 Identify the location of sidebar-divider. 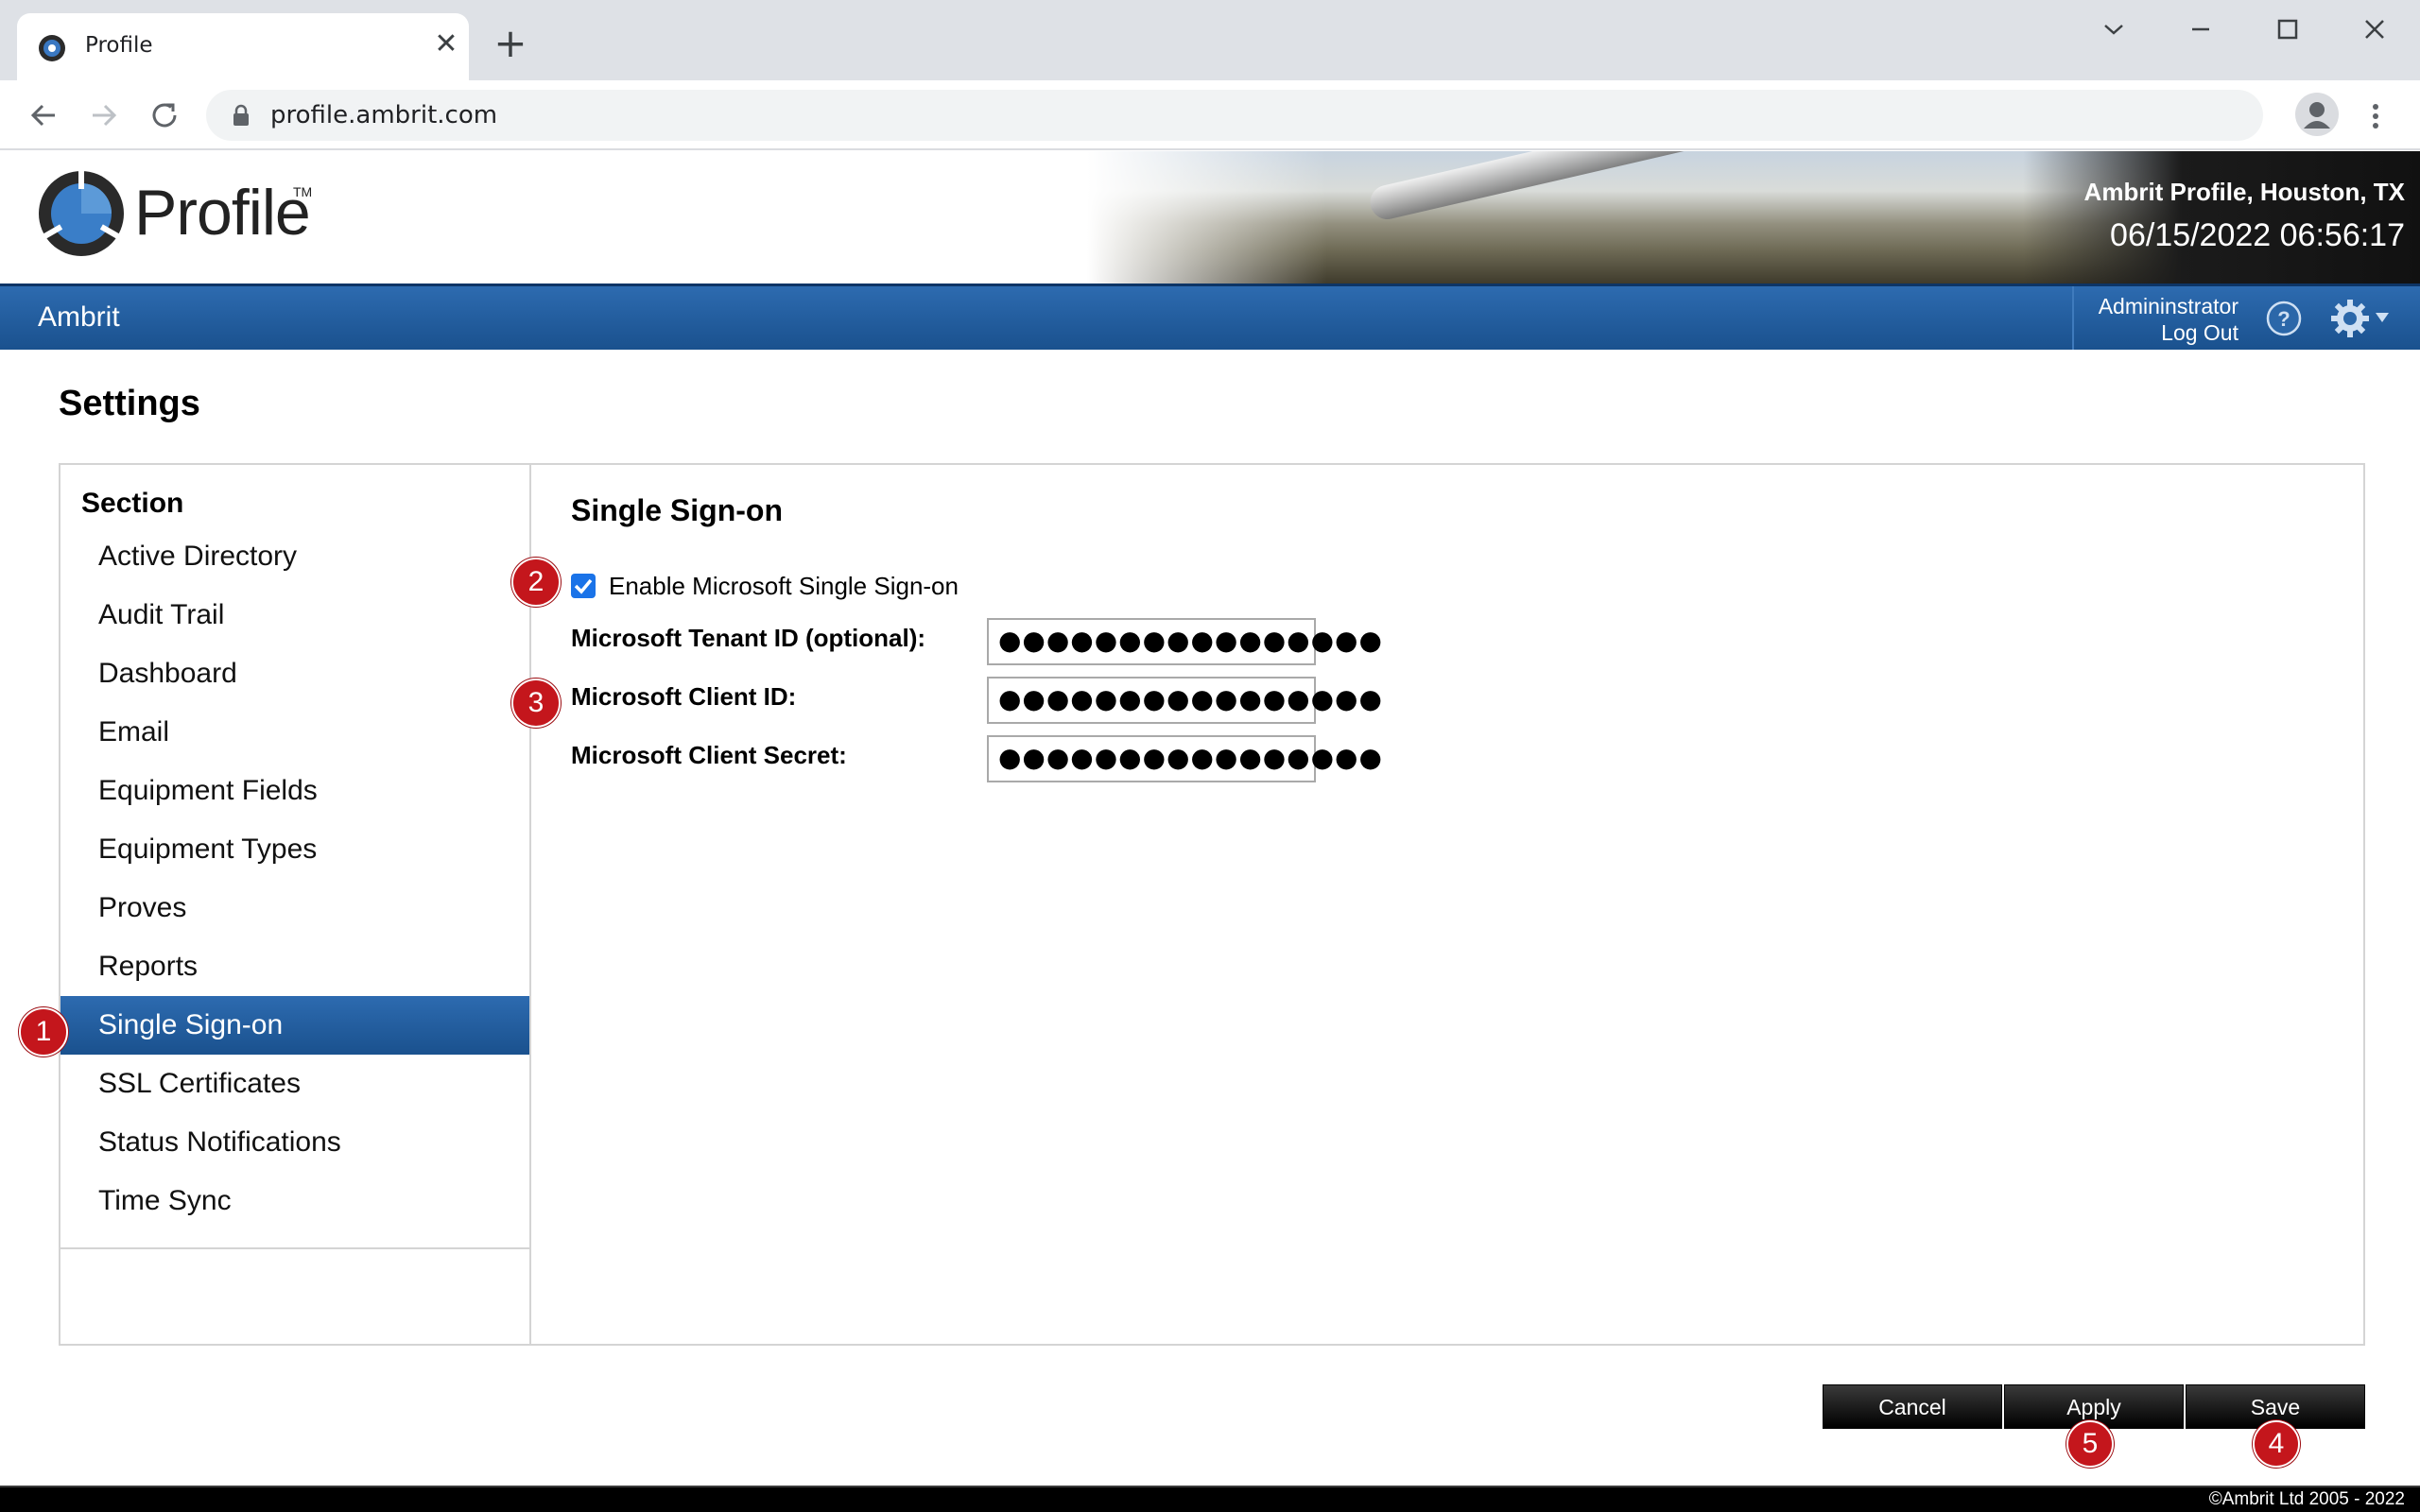
(294, 1248).